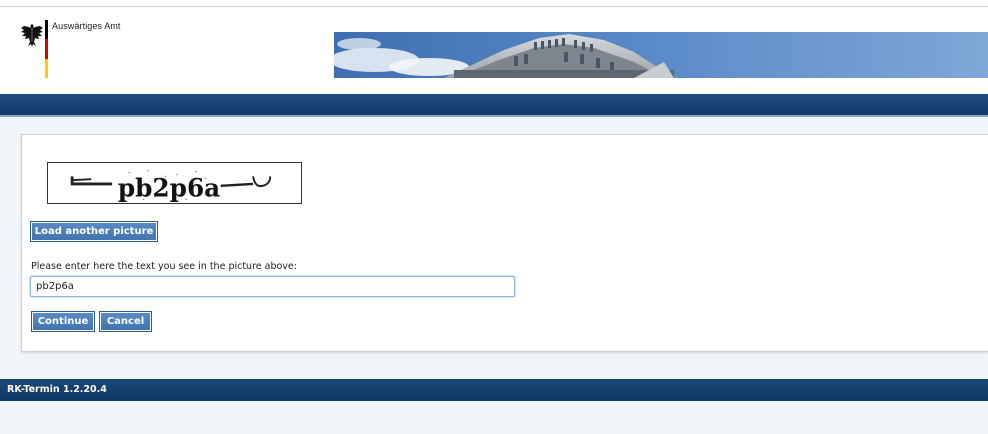 The image size is (988, 434). I want to click on top-rule, so click(494, 6).